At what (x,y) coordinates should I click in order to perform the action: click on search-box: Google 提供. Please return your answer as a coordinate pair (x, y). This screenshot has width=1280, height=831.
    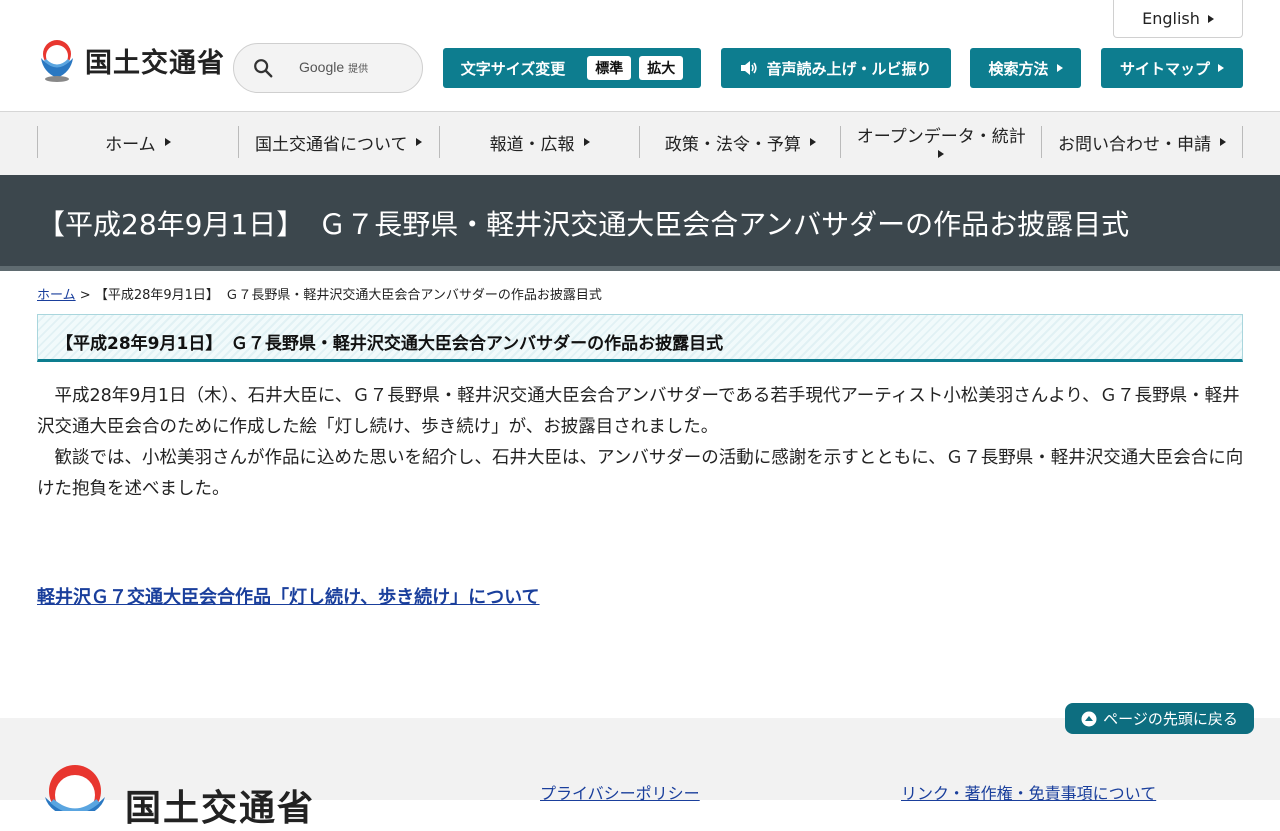
    Looking at the image, I should click on (328, 68).